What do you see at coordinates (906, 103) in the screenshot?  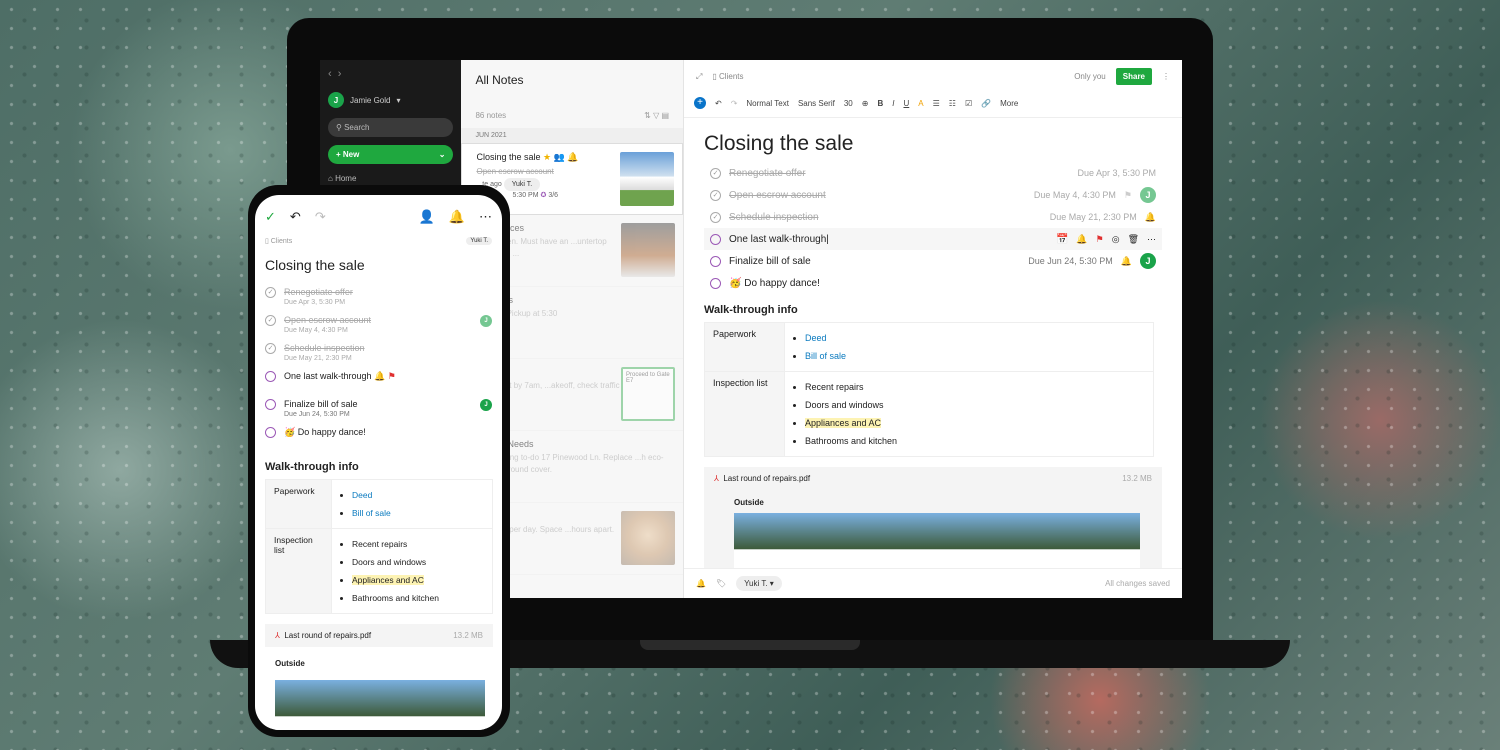 I see `underline-icon: U` at bounding box center [906, 103].